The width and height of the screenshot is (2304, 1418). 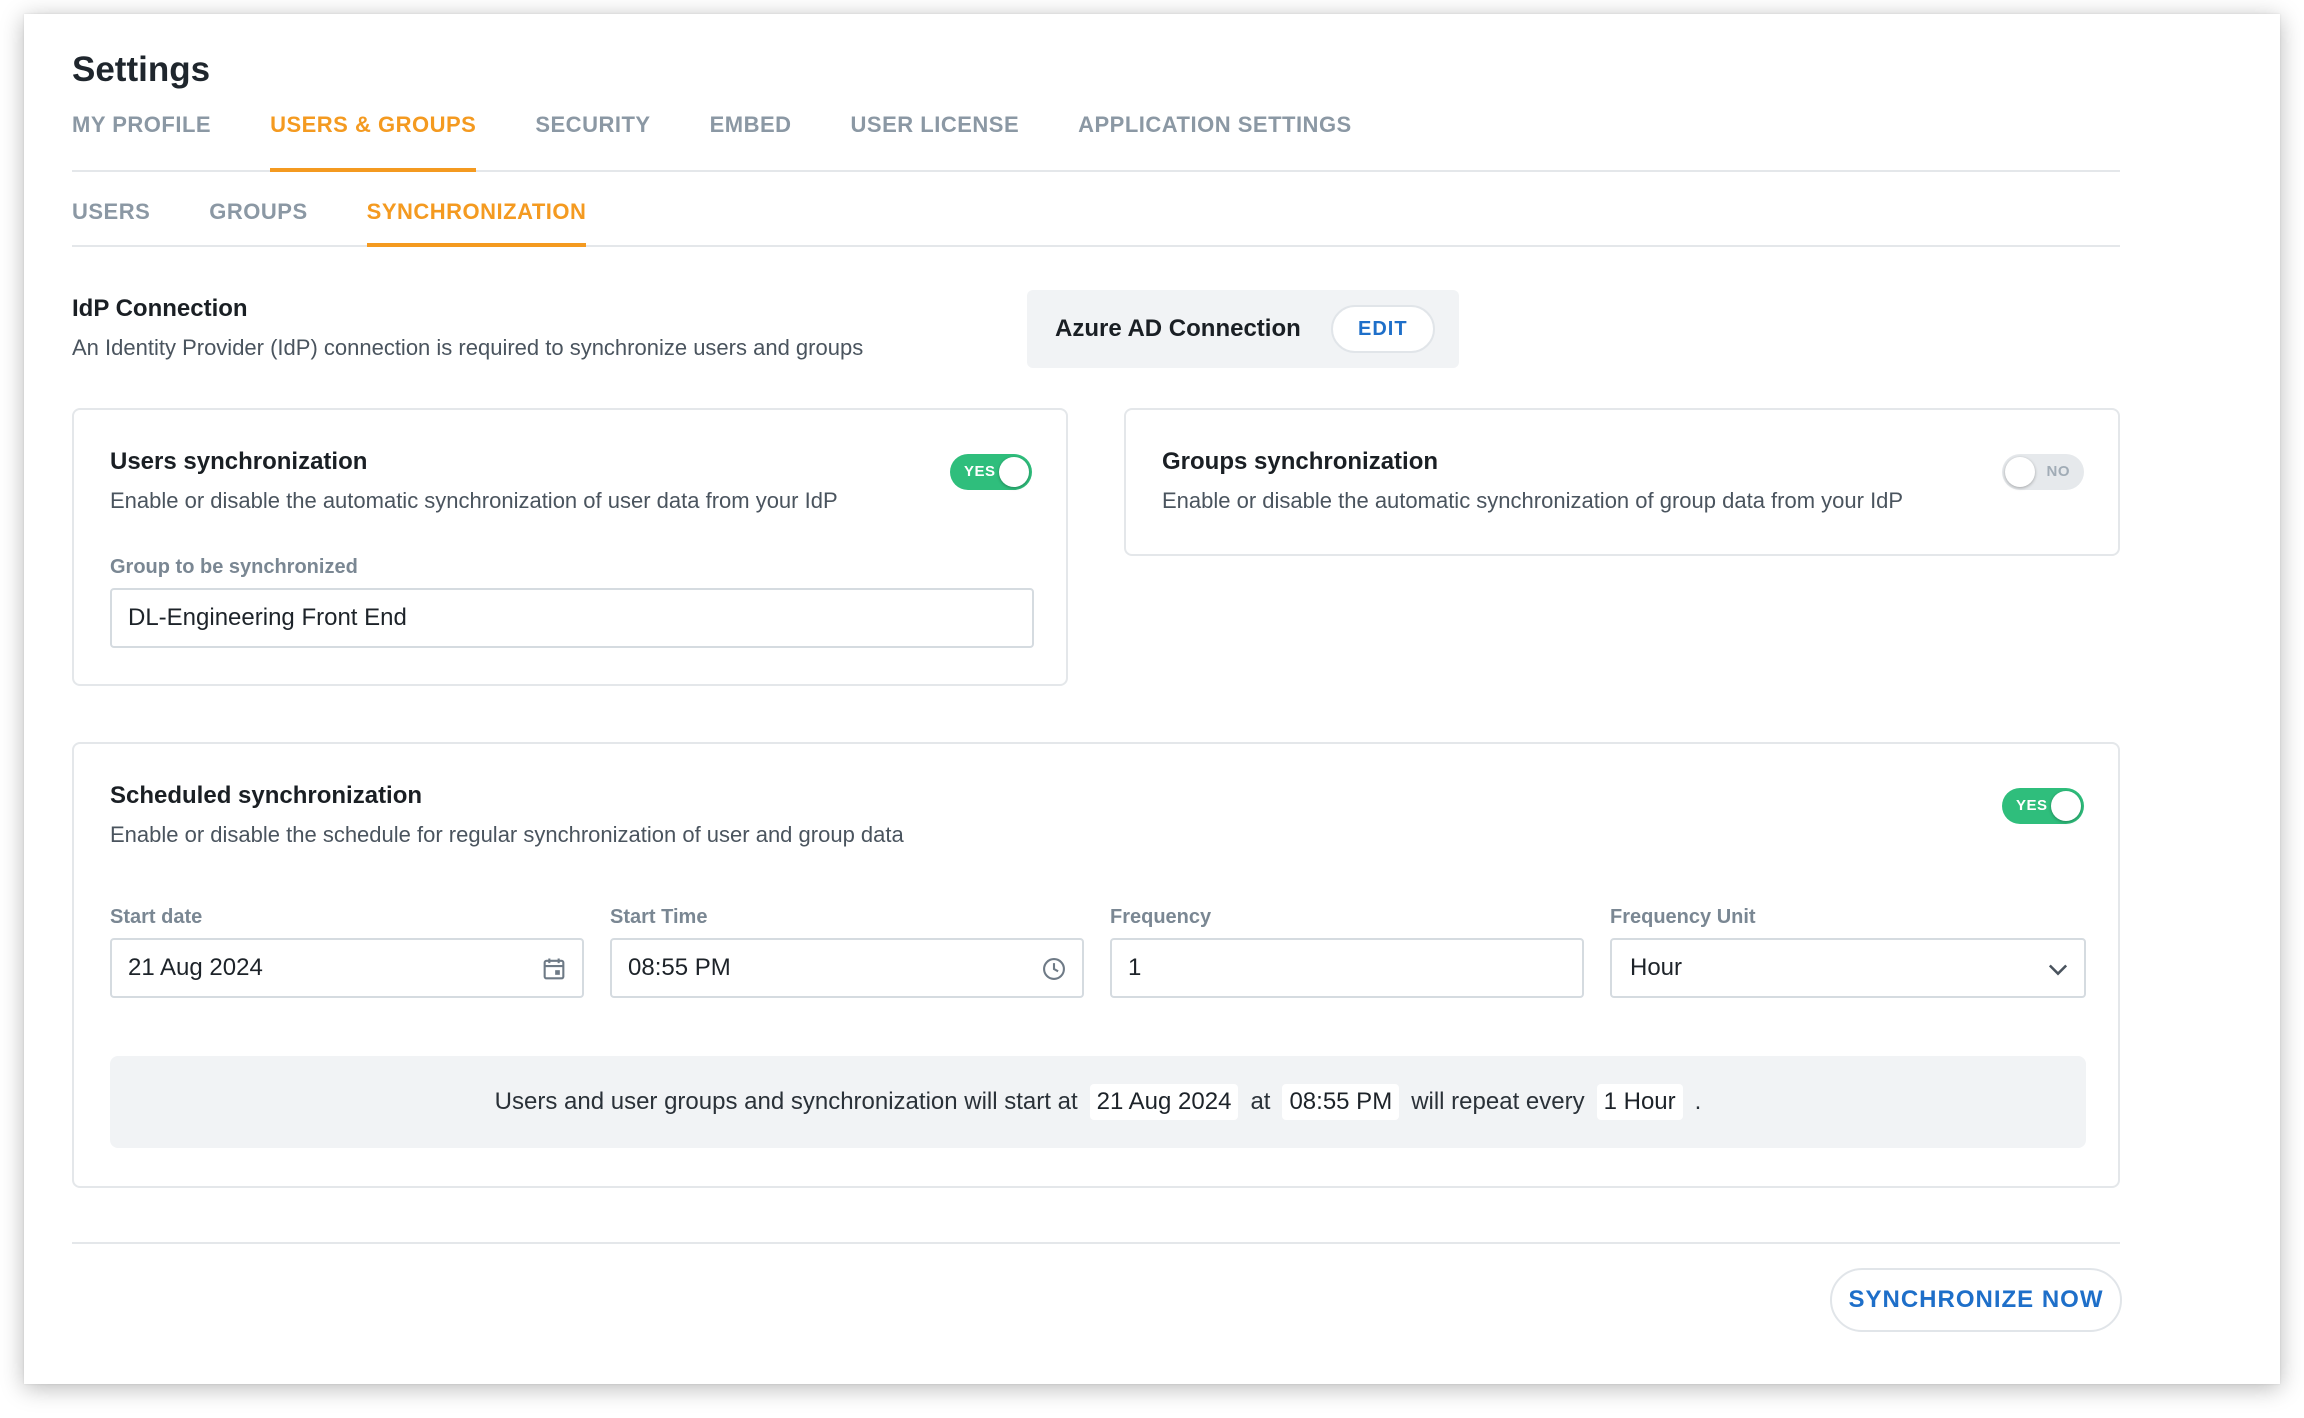 I want to click on summary-at: at, so click(x=1260, y=1101).